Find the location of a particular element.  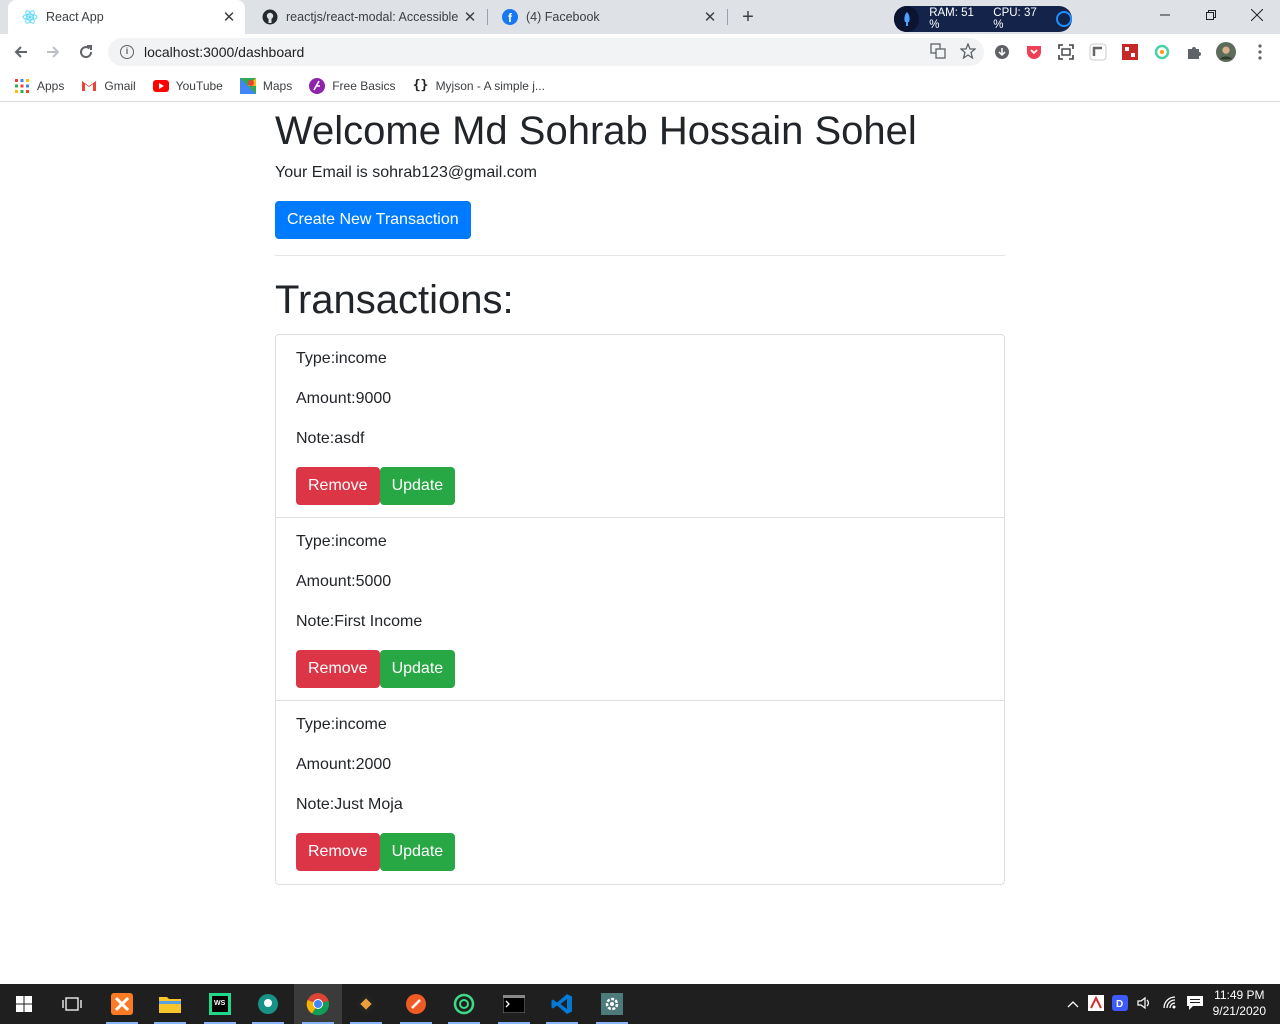

chrome-icon is located at coordinates (318, 1004).